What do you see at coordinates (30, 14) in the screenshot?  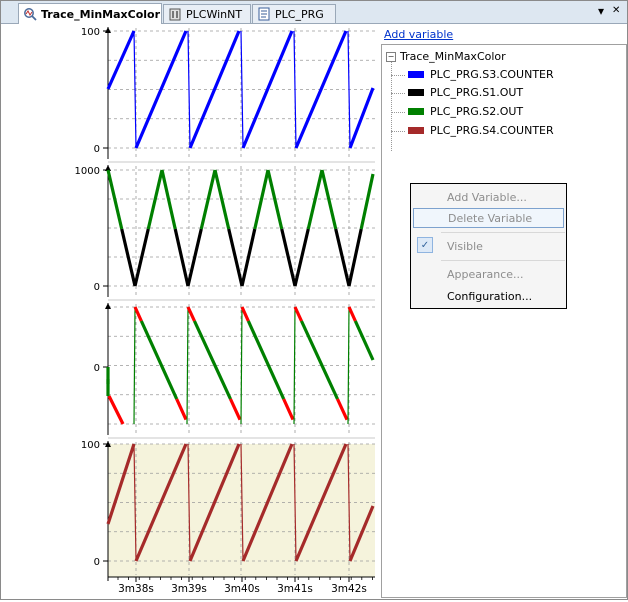 I see `trace-icon` at bounding box center [30, 14].